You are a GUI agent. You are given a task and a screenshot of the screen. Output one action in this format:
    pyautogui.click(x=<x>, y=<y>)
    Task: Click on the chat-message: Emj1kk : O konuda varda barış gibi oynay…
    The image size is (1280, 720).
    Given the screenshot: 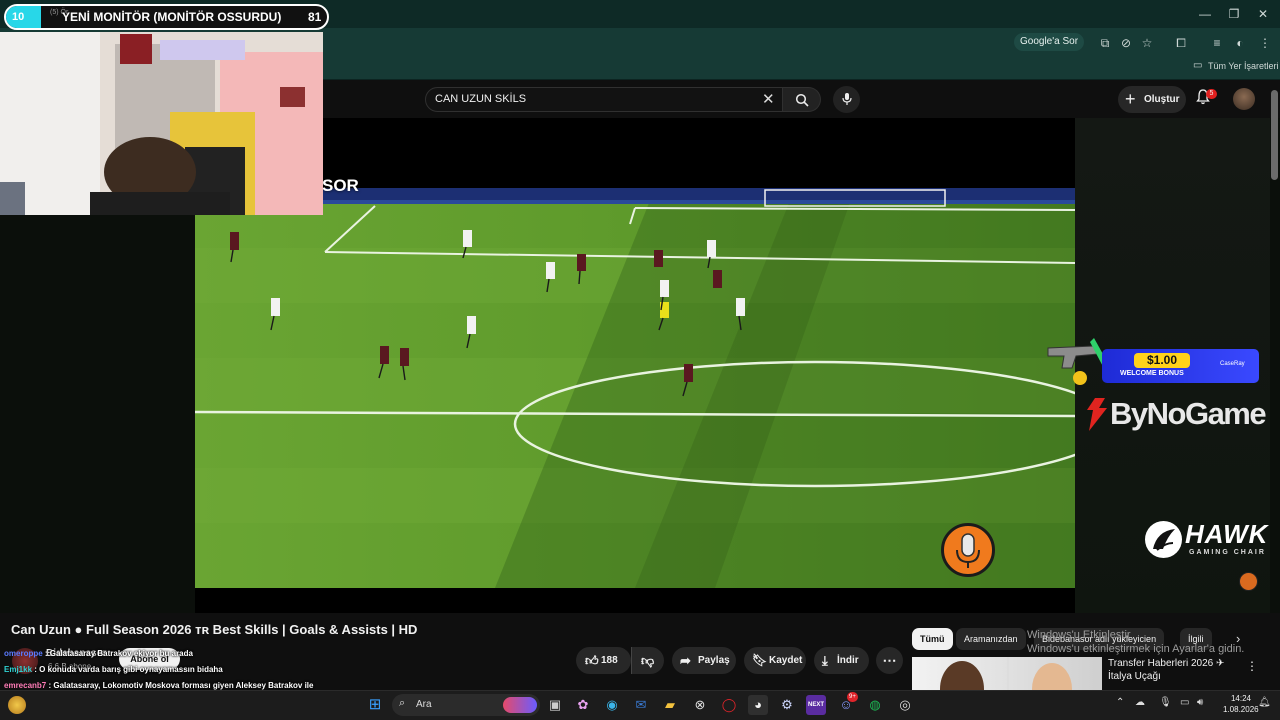 What is the action you would take?
    pyautogui.click(x=113, y=669)
    